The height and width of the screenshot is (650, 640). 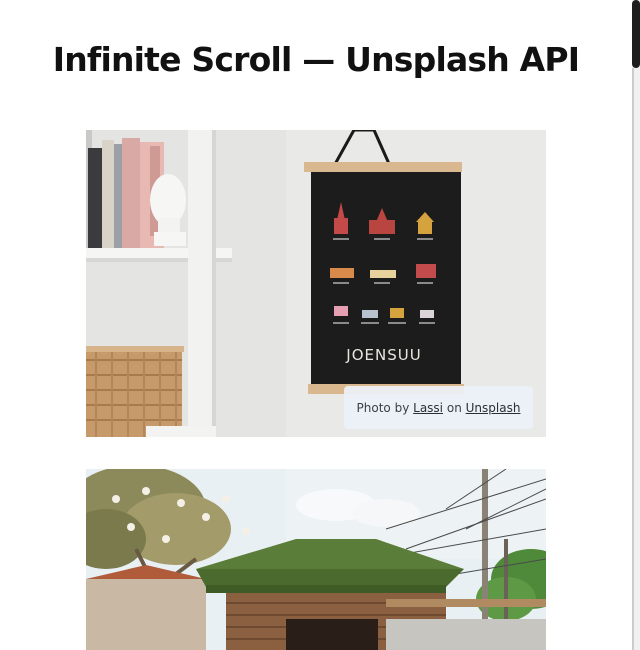 What do you see at coordinates (428, 408) in the screenshot?
I see `author-link: Lassi` at bounding box center [428, 408].